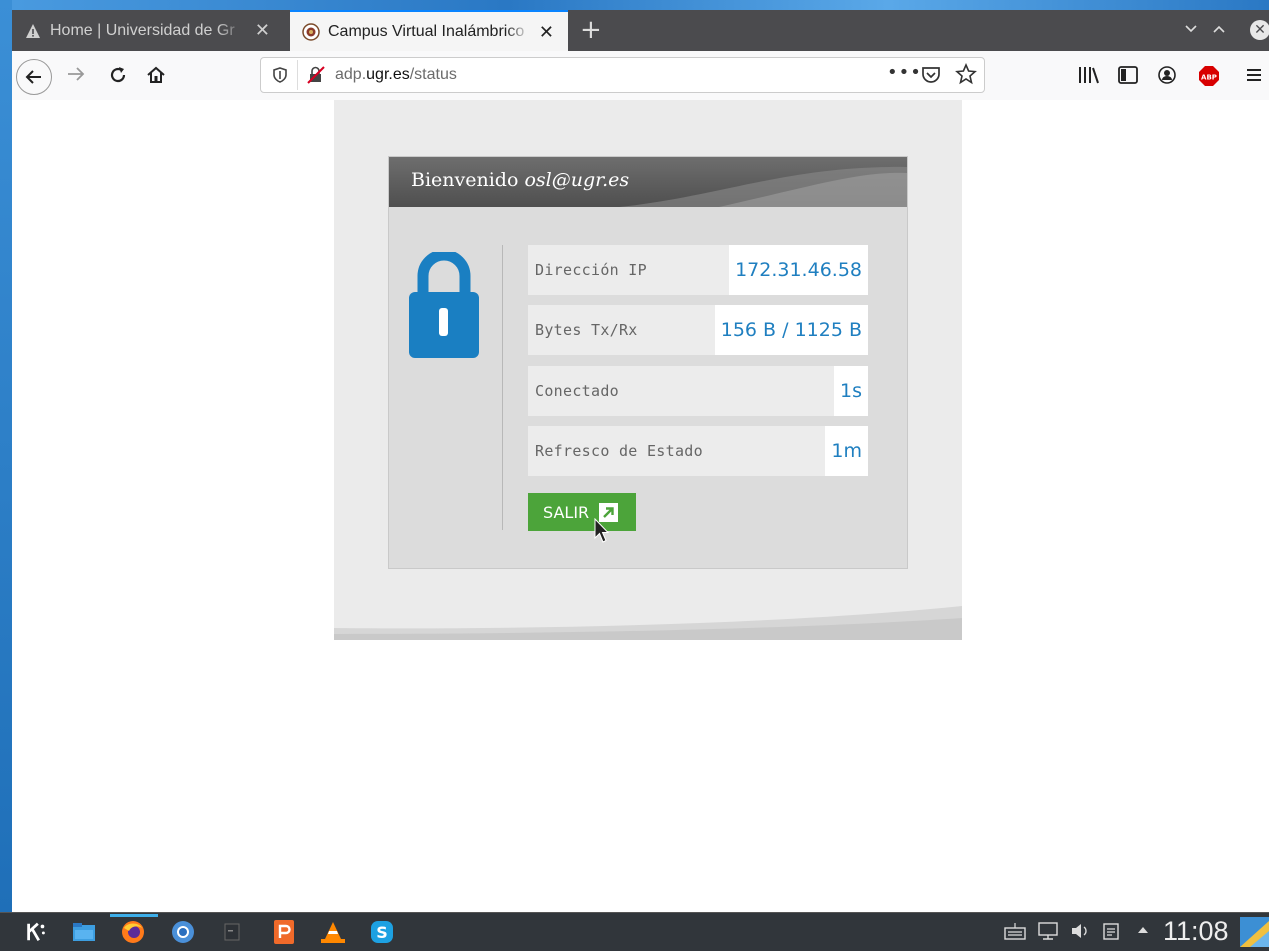 This screenshot has width=1269, height=951. Describe the element at coordinates (619, 451) in the screenshot. I see `row-label: Refresco de Estado` at that location.